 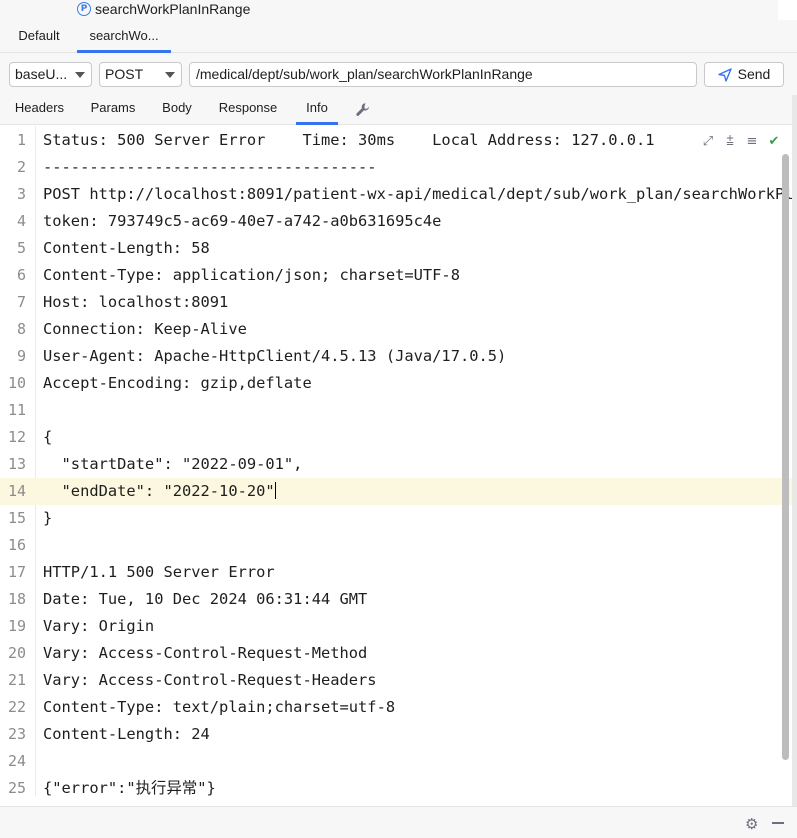 I want to click on method-select: POST, so click(x=140, y=74).